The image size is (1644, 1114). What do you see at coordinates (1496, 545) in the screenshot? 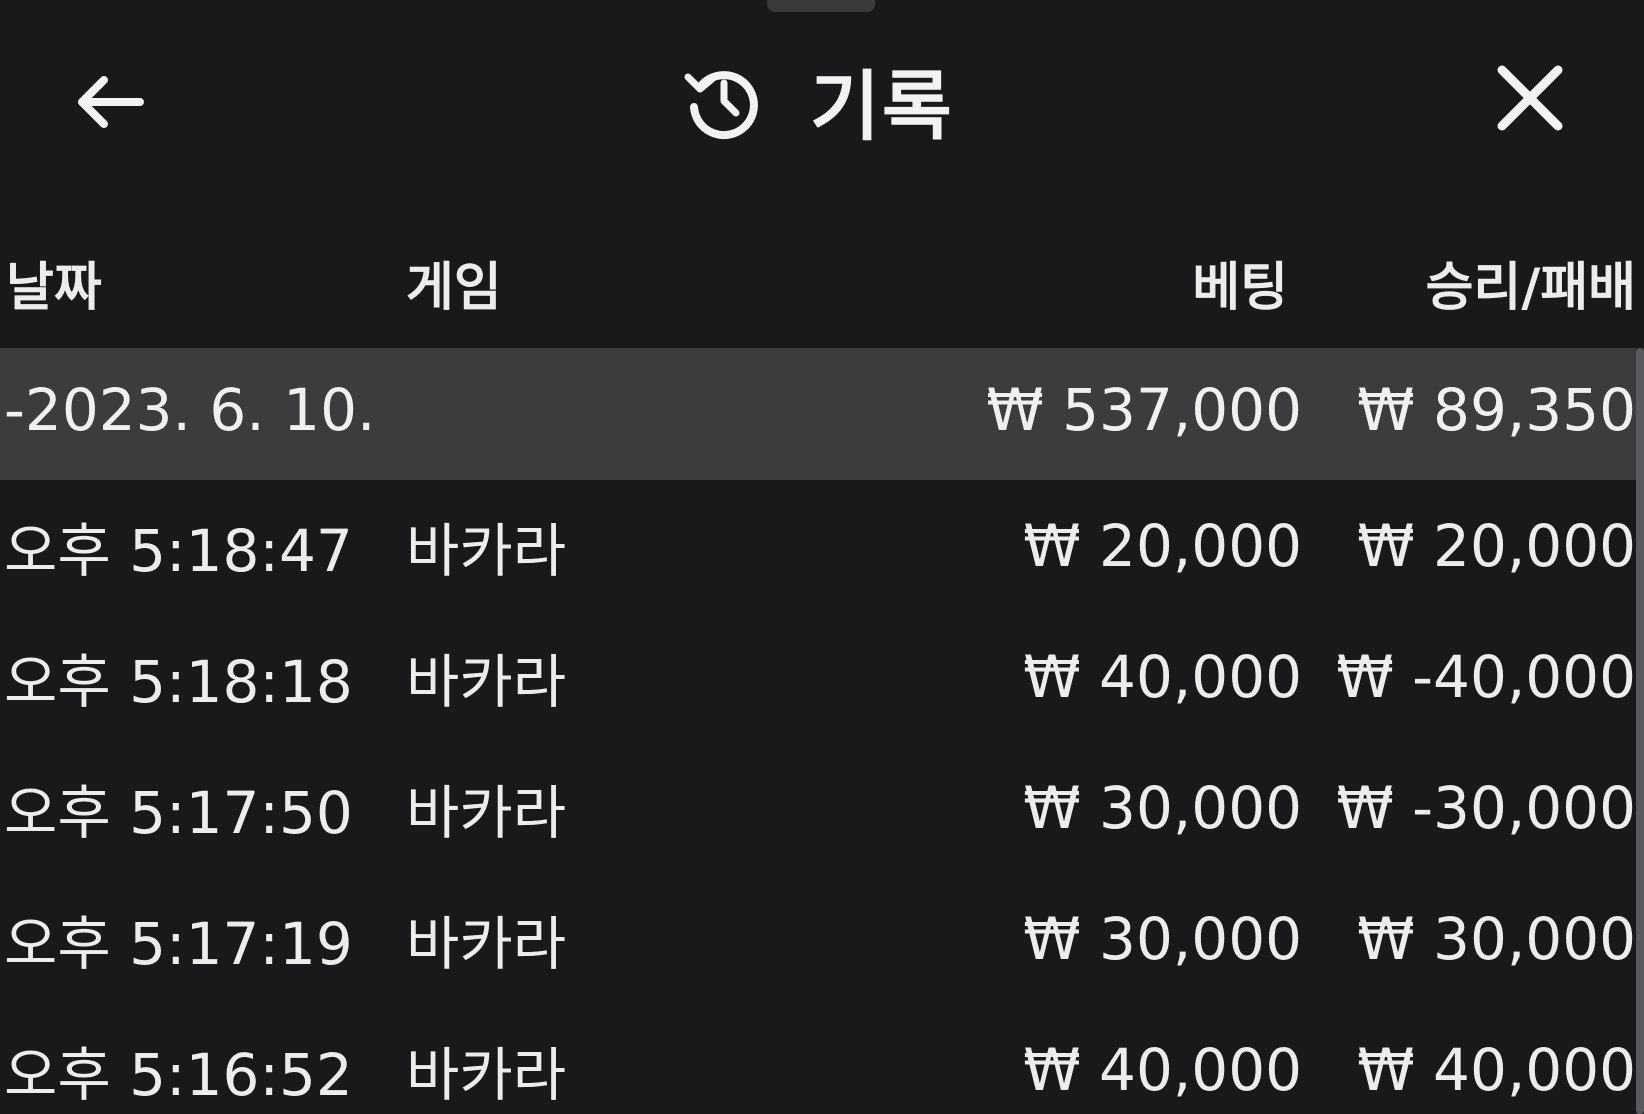
I see `row-result: ₩ 20,000` at bounding box center [1496, 545].